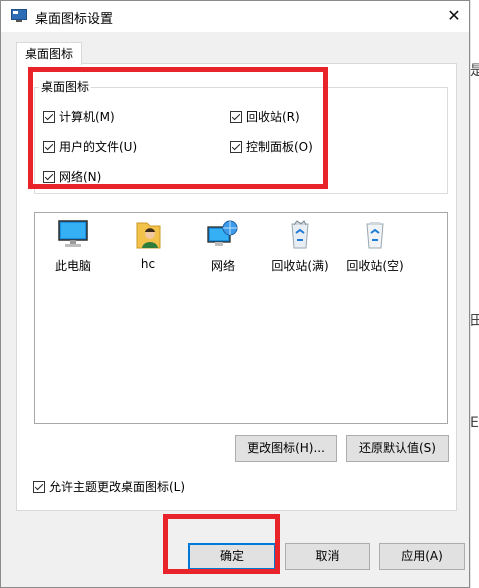  I want to click on checkbox-label: 控制面板(O), so click(279, 147).